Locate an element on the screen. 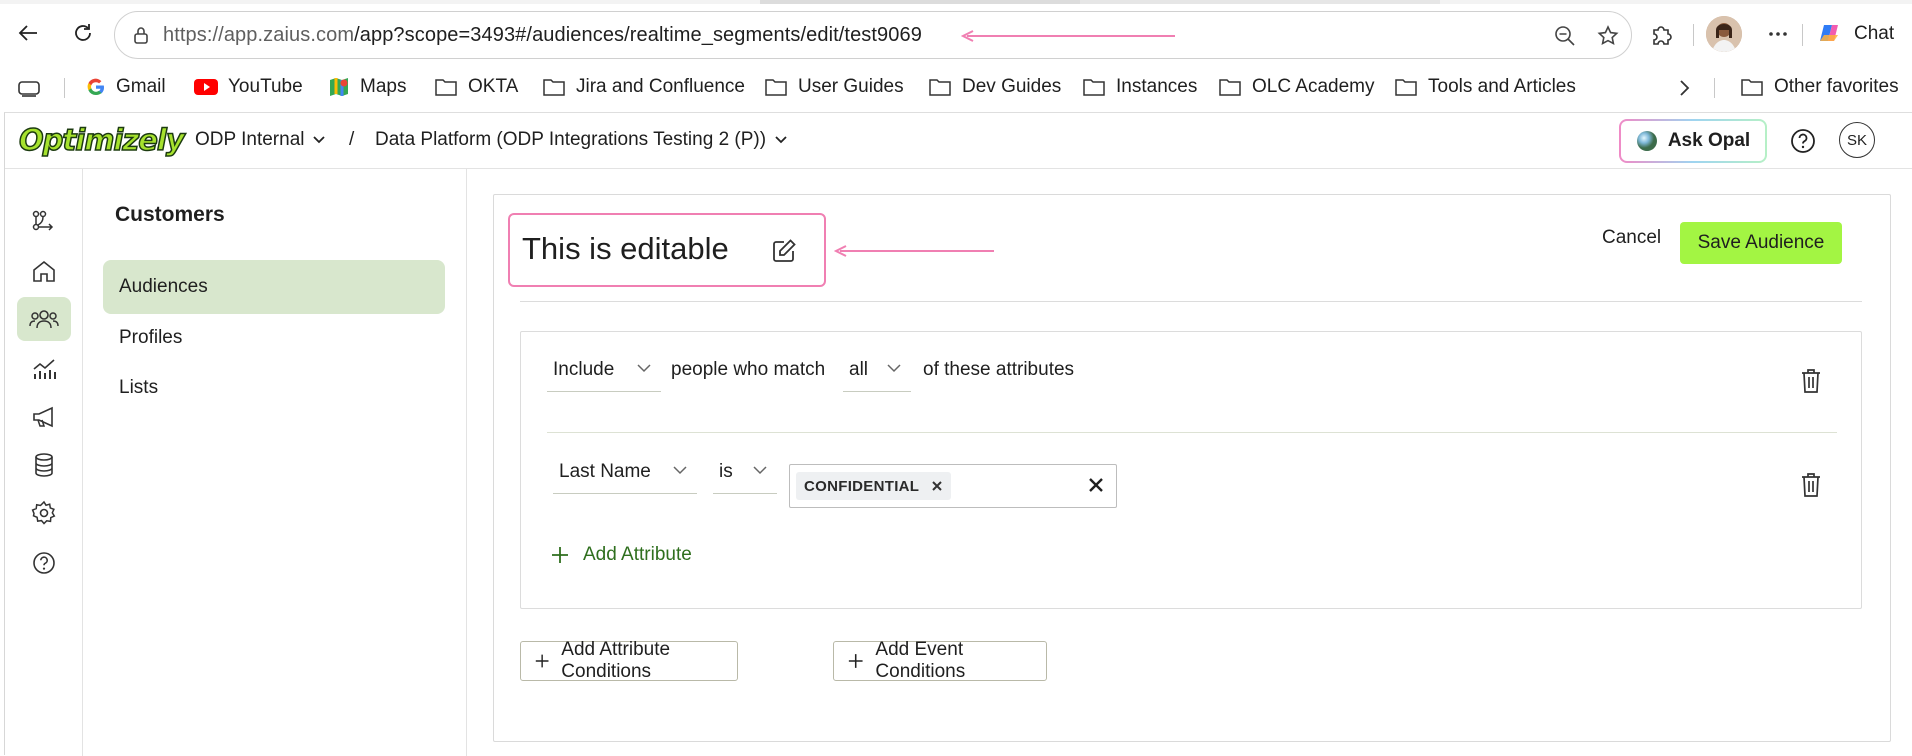 This screenshot has width=1912, height=756. attribute-select-value: Last Name is located at coordinates (605, 471).